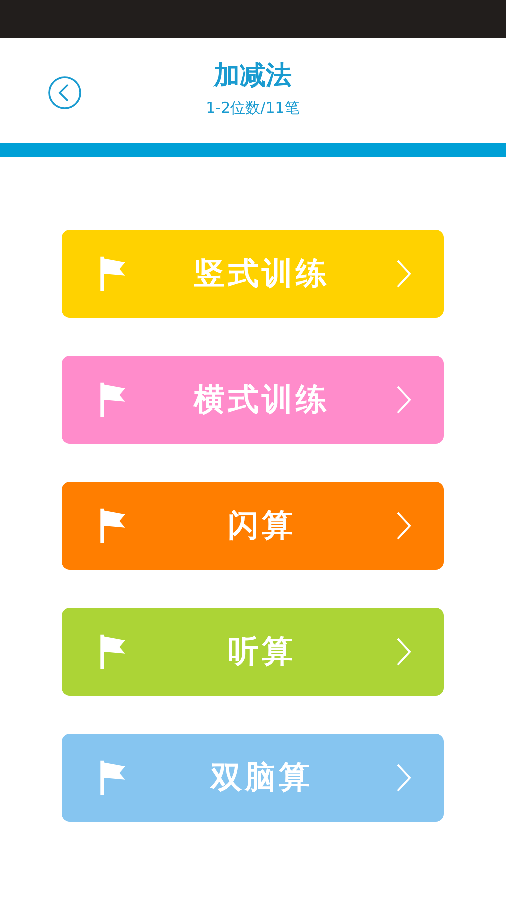  What do you see at coordinates (253, 526) in the screenshot?
I see `menu-button: 闪算` at bounding box center [253, 526].